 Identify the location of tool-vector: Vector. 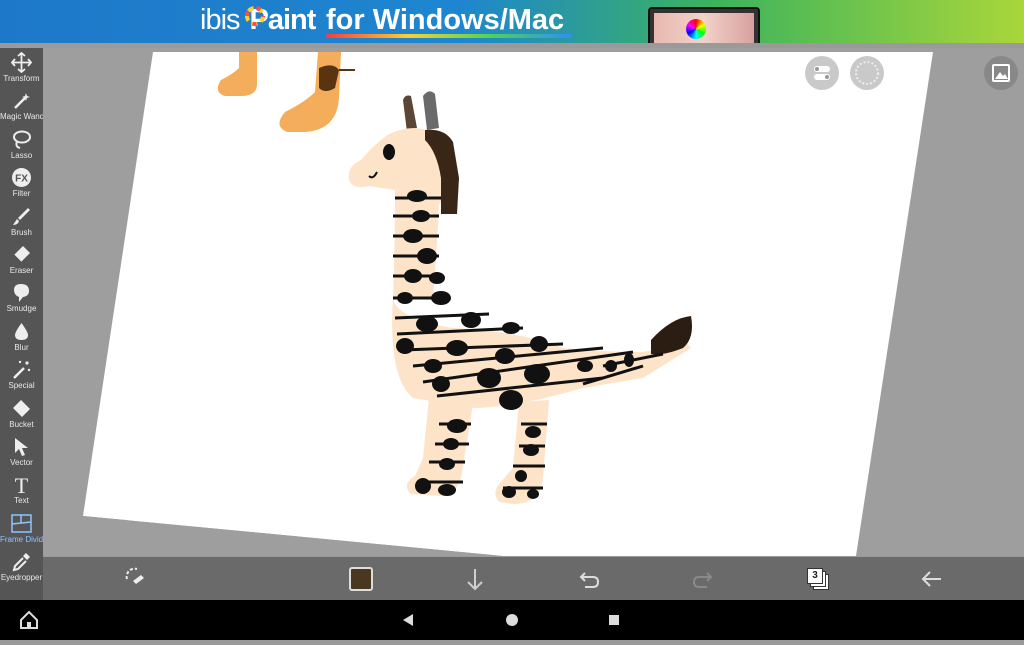
(21, 453).